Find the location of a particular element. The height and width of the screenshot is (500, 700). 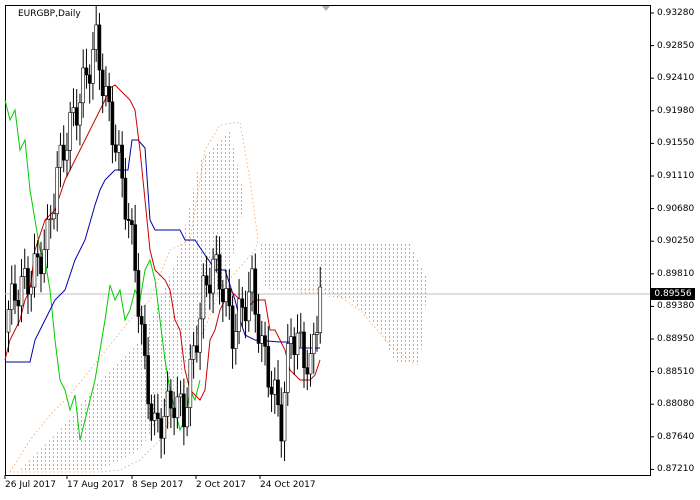

price-label: 0.91980 is located at coordinates (676, 110).